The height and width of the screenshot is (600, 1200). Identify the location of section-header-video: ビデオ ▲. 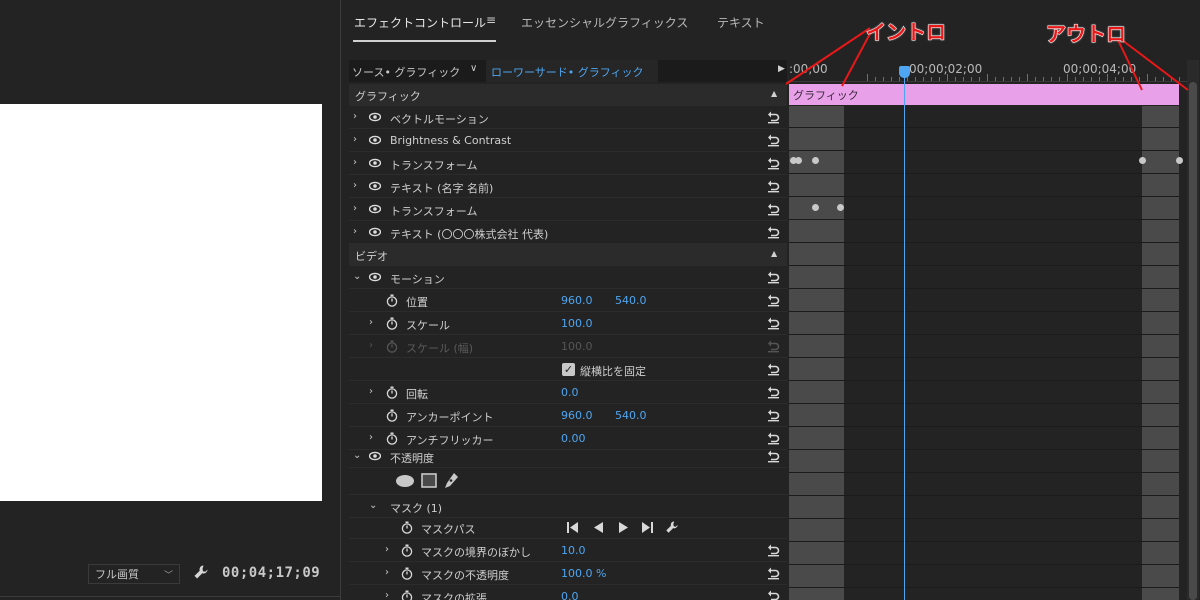
(568, 255).